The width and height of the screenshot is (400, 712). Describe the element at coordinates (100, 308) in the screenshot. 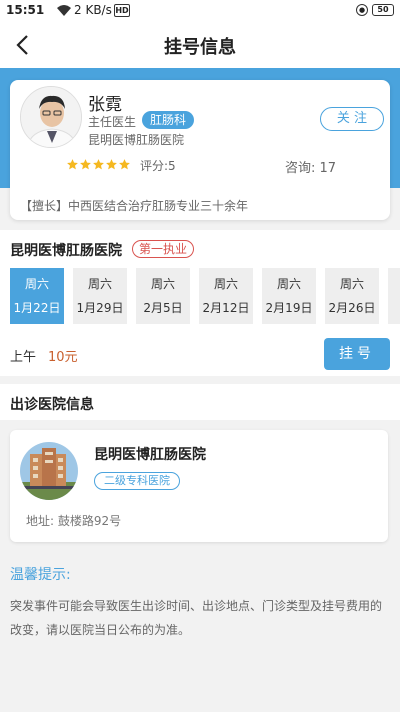

I see `date-label: 1月29日` at that location.